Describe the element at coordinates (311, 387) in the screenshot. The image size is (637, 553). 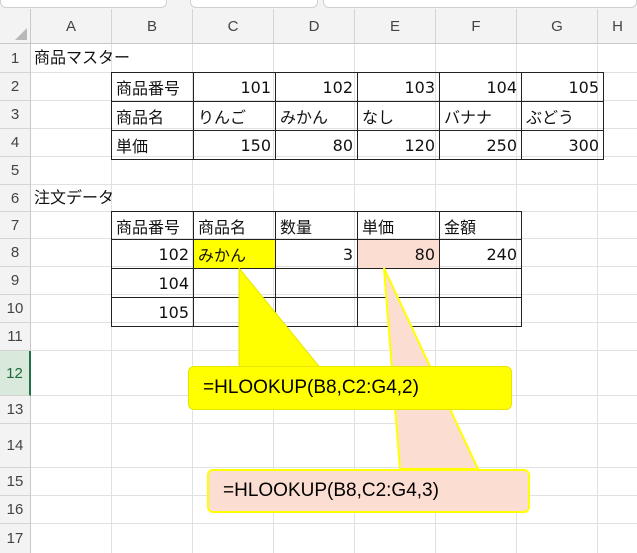
I see `callout-formula-text: =HLOOKUP(B8,C2:G4,2)` at that location.